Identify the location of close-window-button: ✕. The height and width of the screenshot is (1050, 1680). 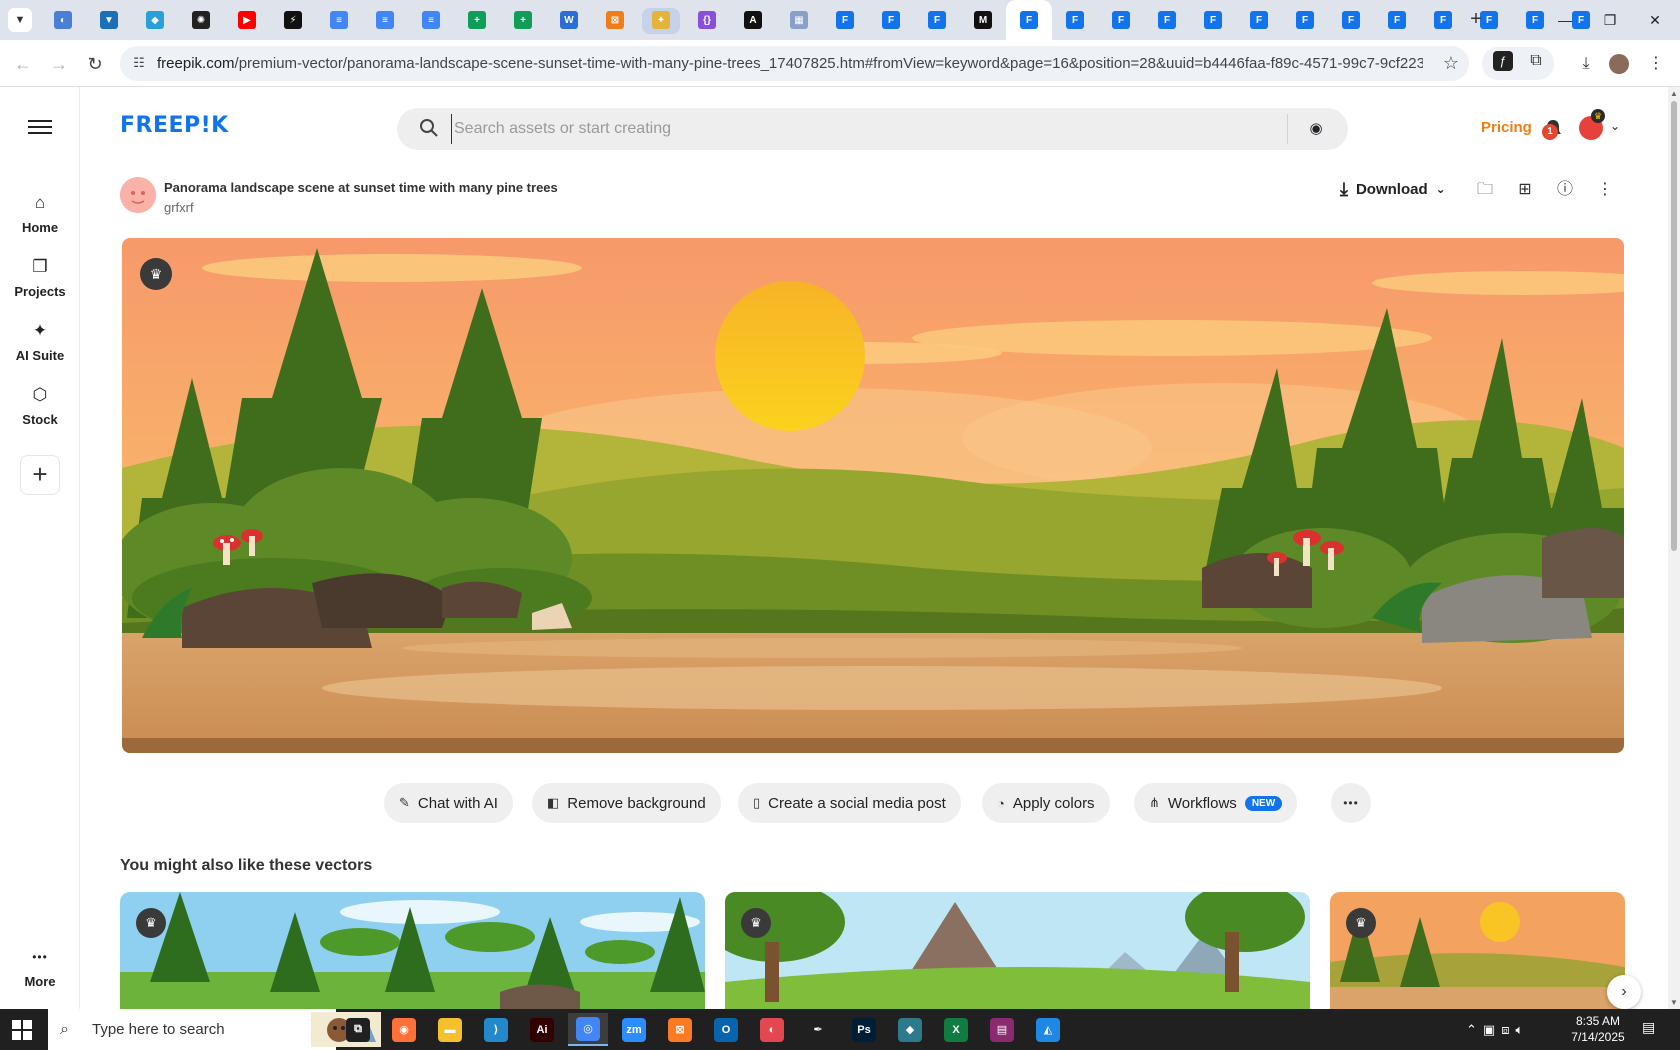
(1655, 20).